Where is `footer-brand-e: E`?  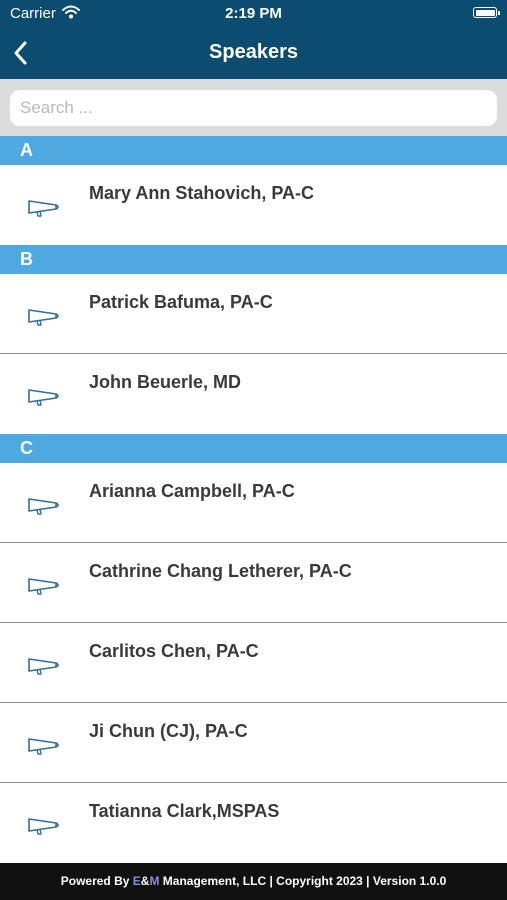
footer-brand-e: E is located at coordinates (136, 881).